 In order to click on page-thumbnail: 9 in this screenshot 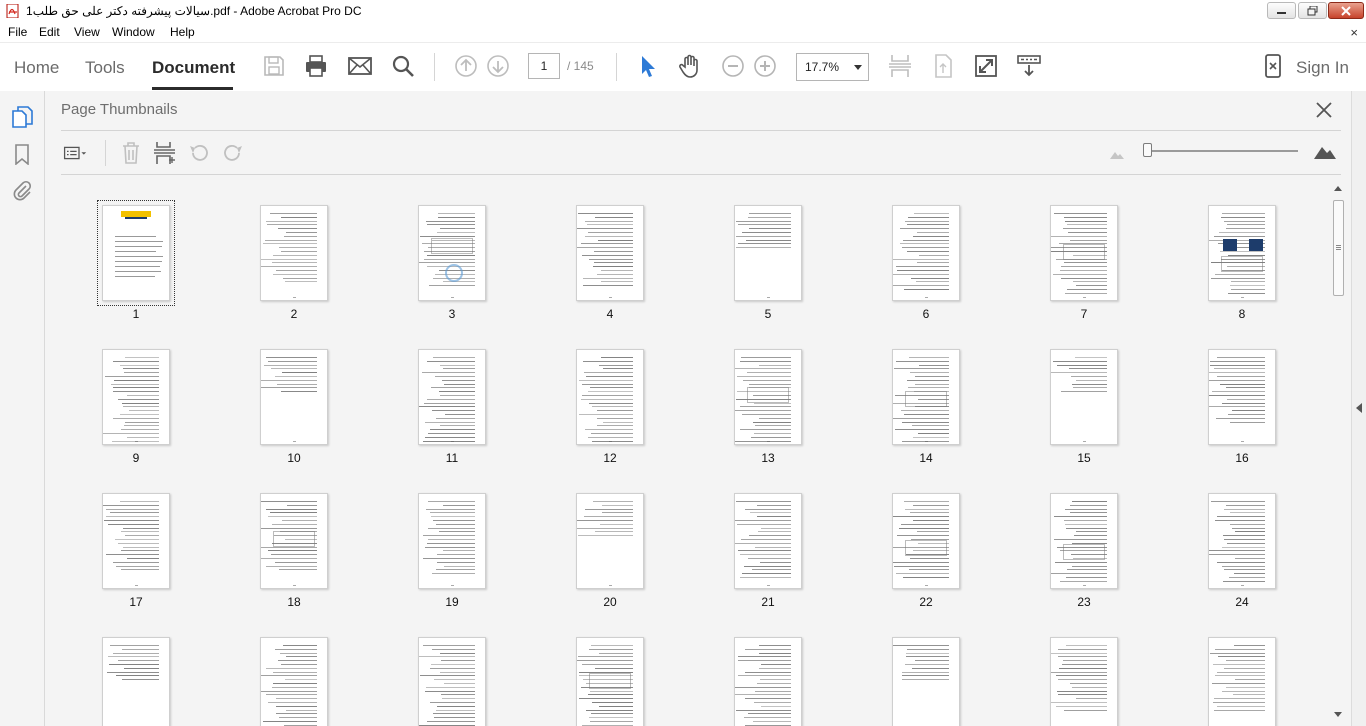, I will do `click(136, 399)`.